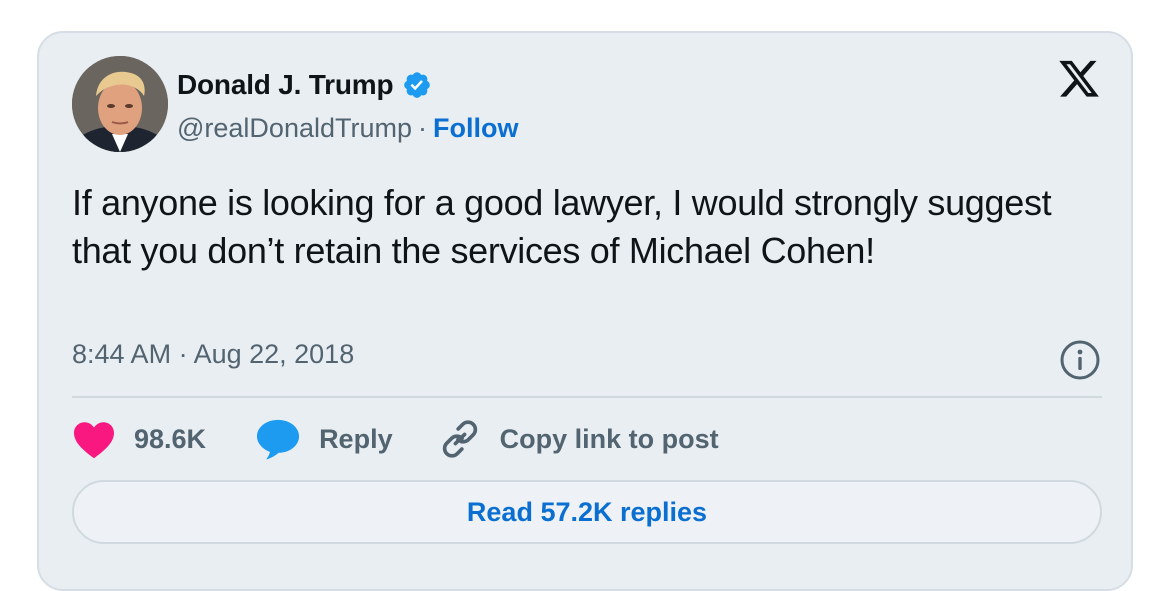  What do you see at coordinates (475, 128) in the screenshot?
I see `follow-button: Follow` at bounding box center [475, 128].